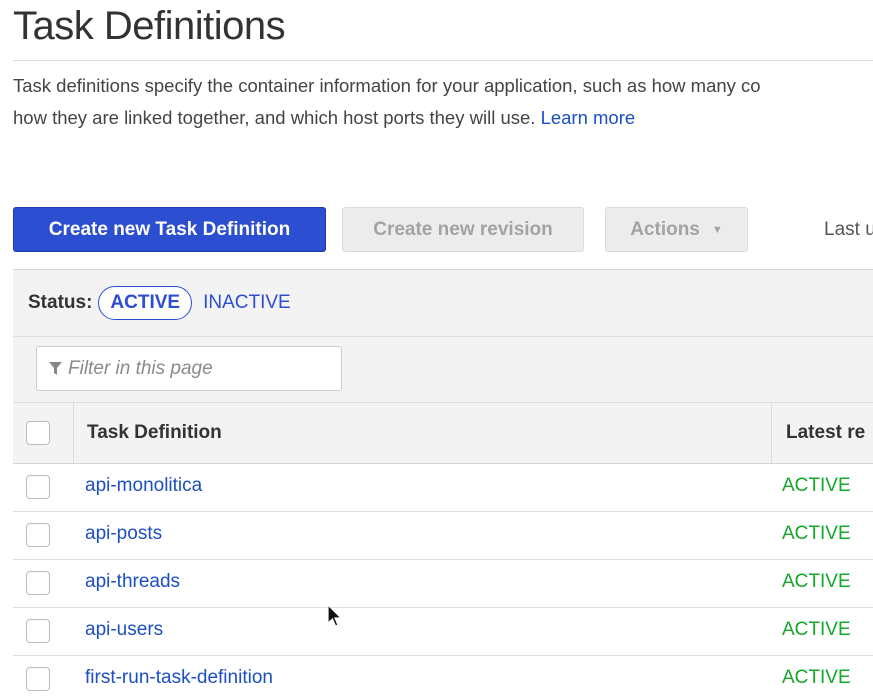 This screenshot has width=873, height=697. I want to click on table-row: api-posts ACTIVE, so click(443, 536).